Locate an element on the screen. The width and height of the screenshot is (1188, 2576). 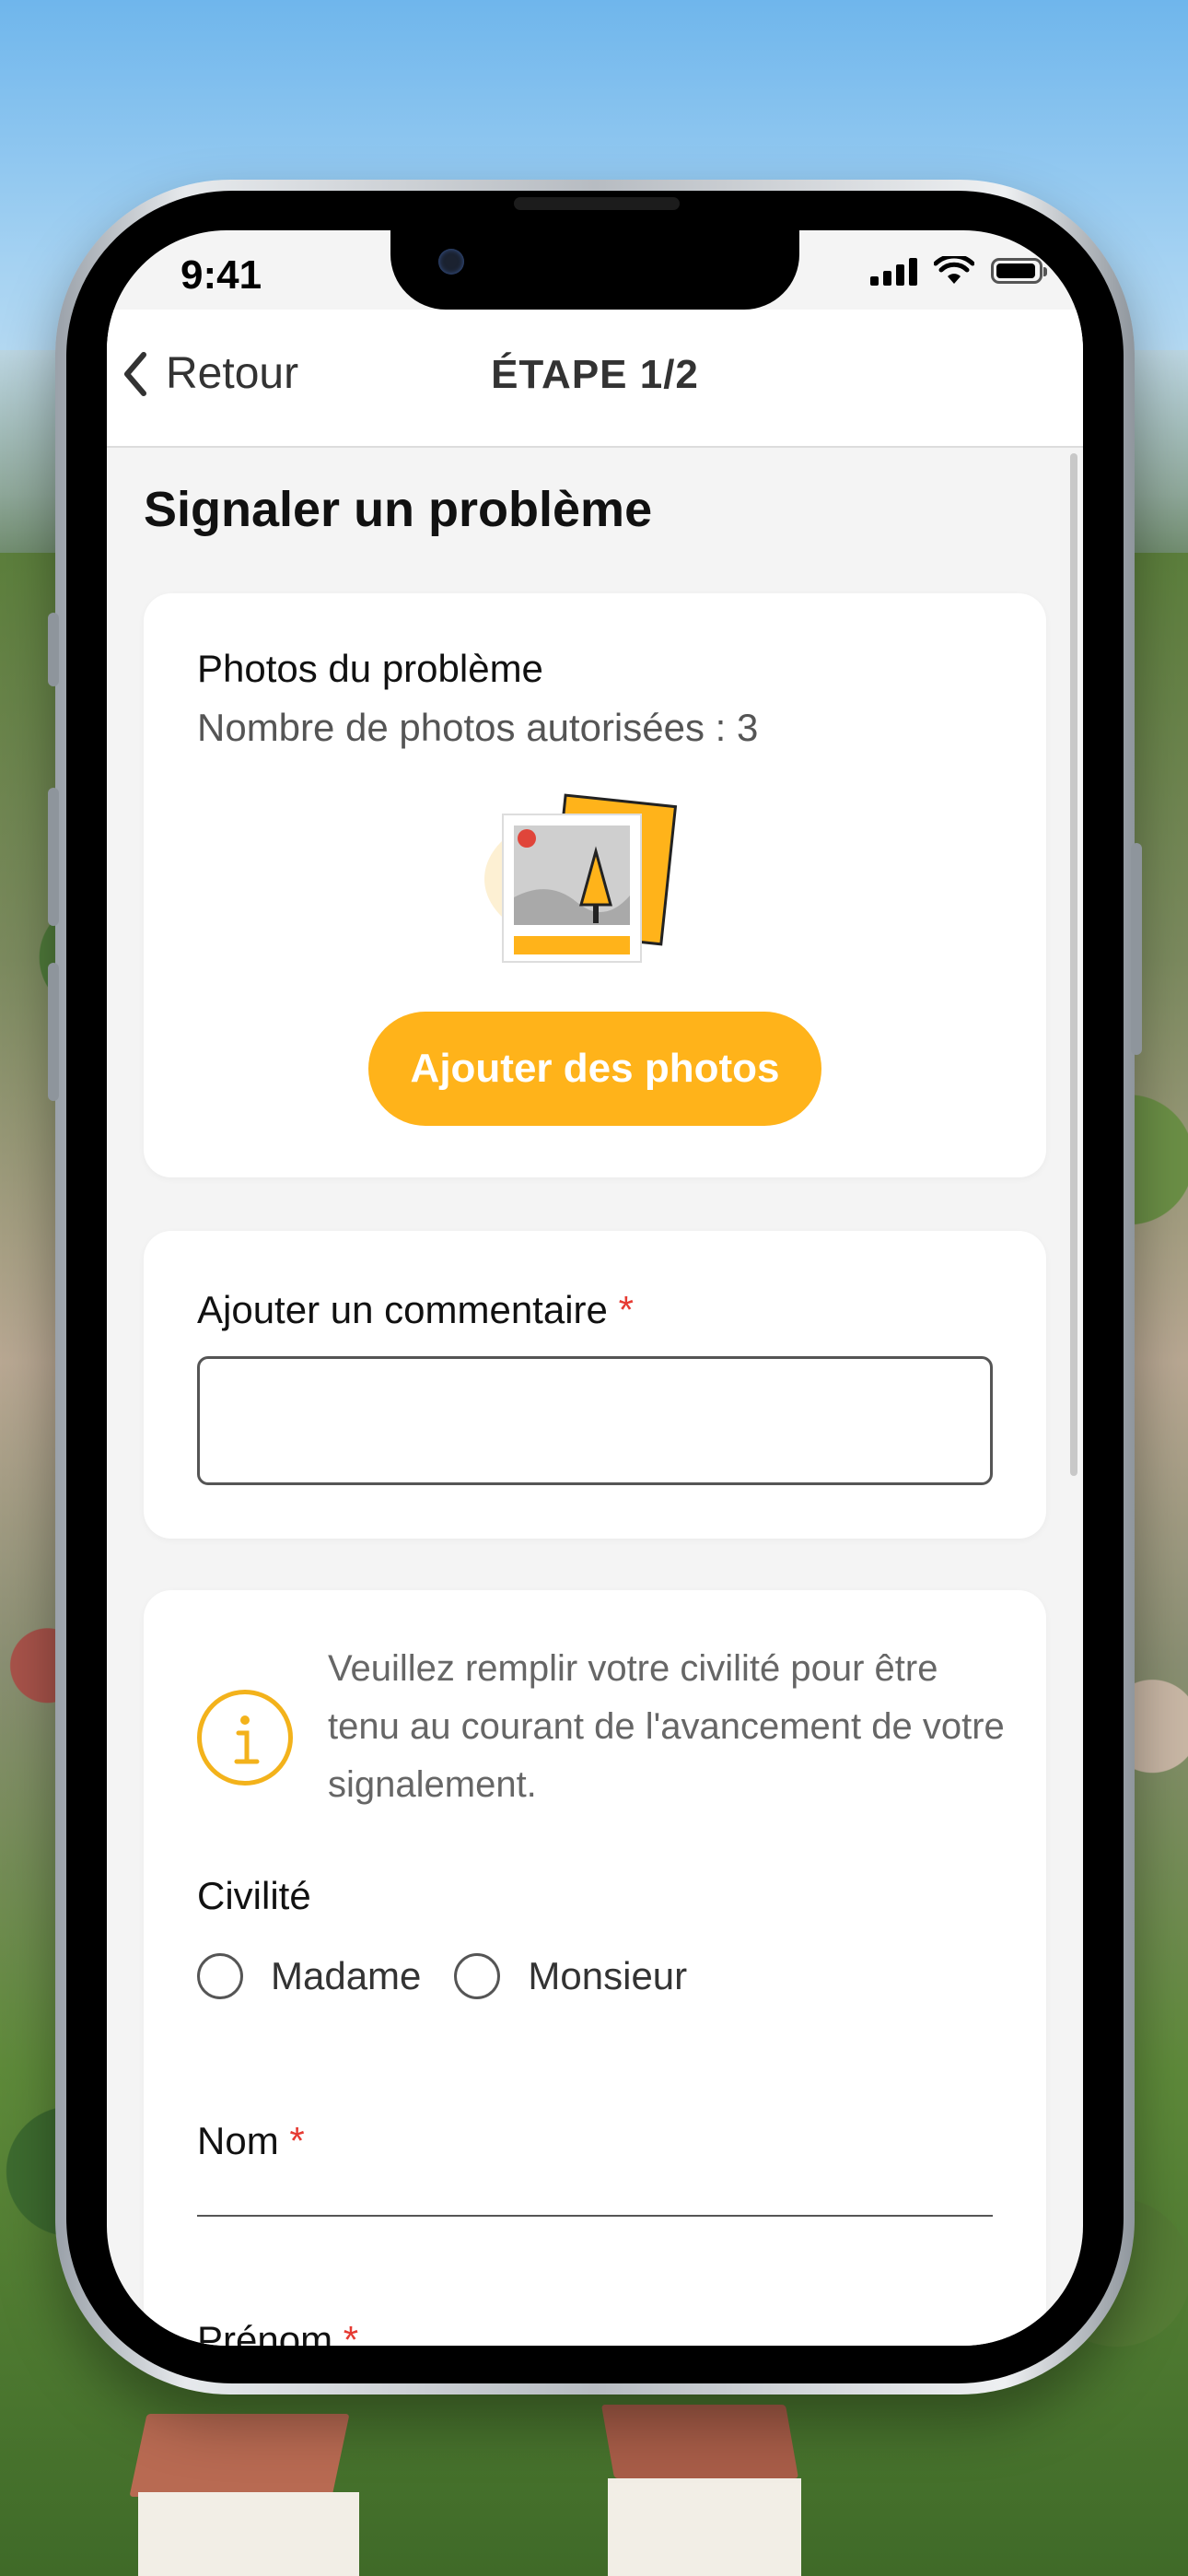
radio-madame is located at coordinates (220, 1976).